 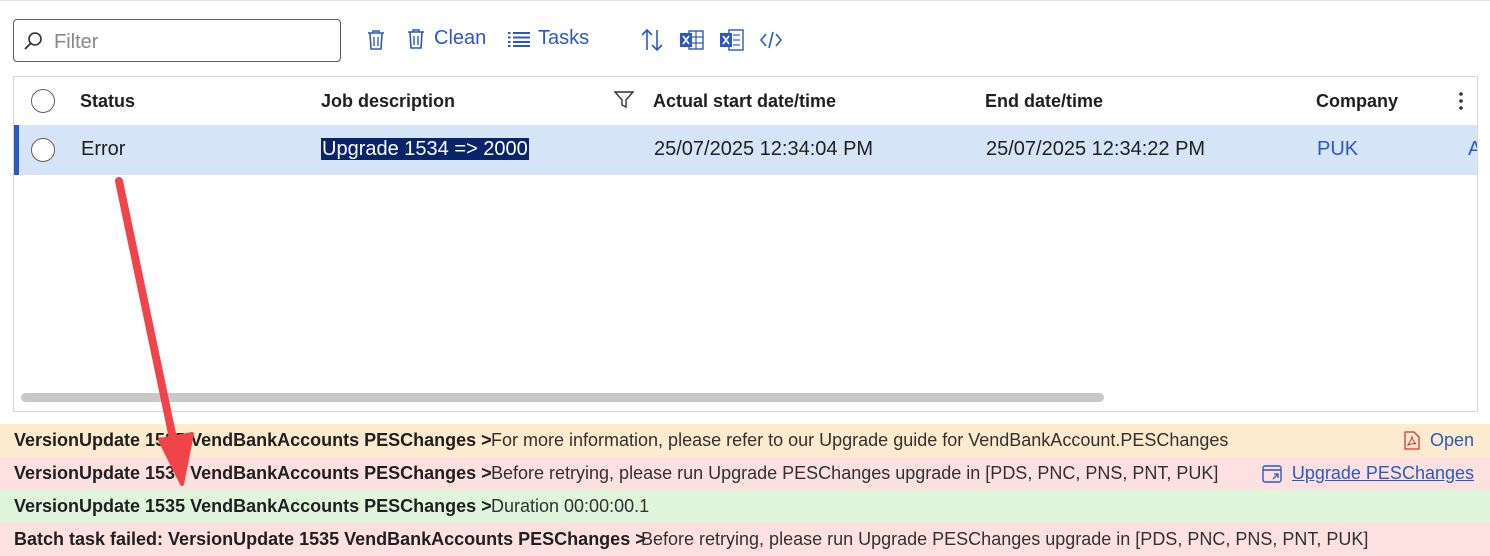 I want to click on row-select-checkbox, so click(x=43, y=150).